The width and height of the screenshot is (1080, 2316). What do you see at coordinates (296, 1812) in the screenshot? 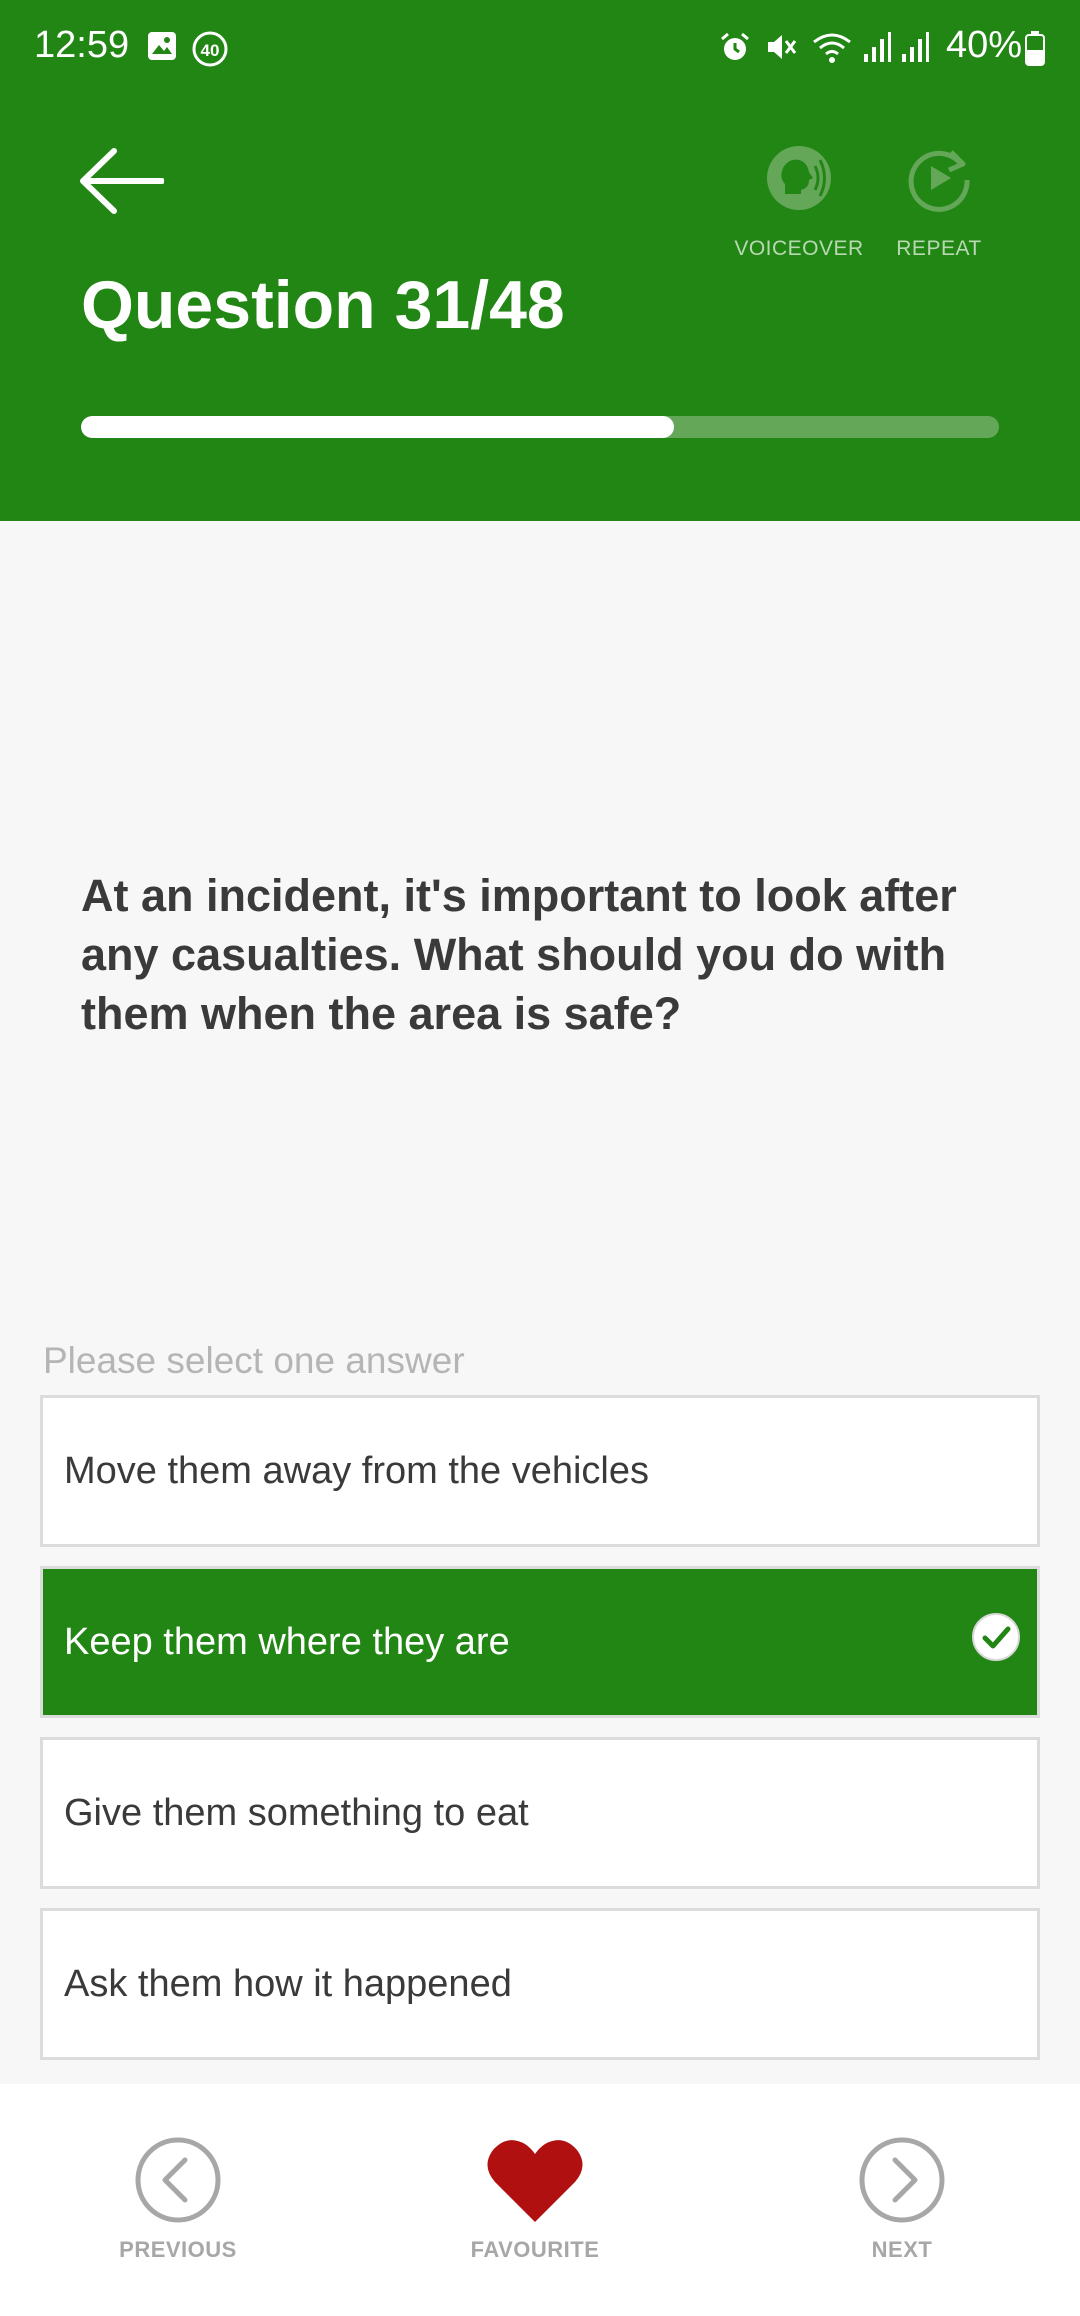
I see `answer-label: Give them something to eat` at bounding box center [296, 1812].